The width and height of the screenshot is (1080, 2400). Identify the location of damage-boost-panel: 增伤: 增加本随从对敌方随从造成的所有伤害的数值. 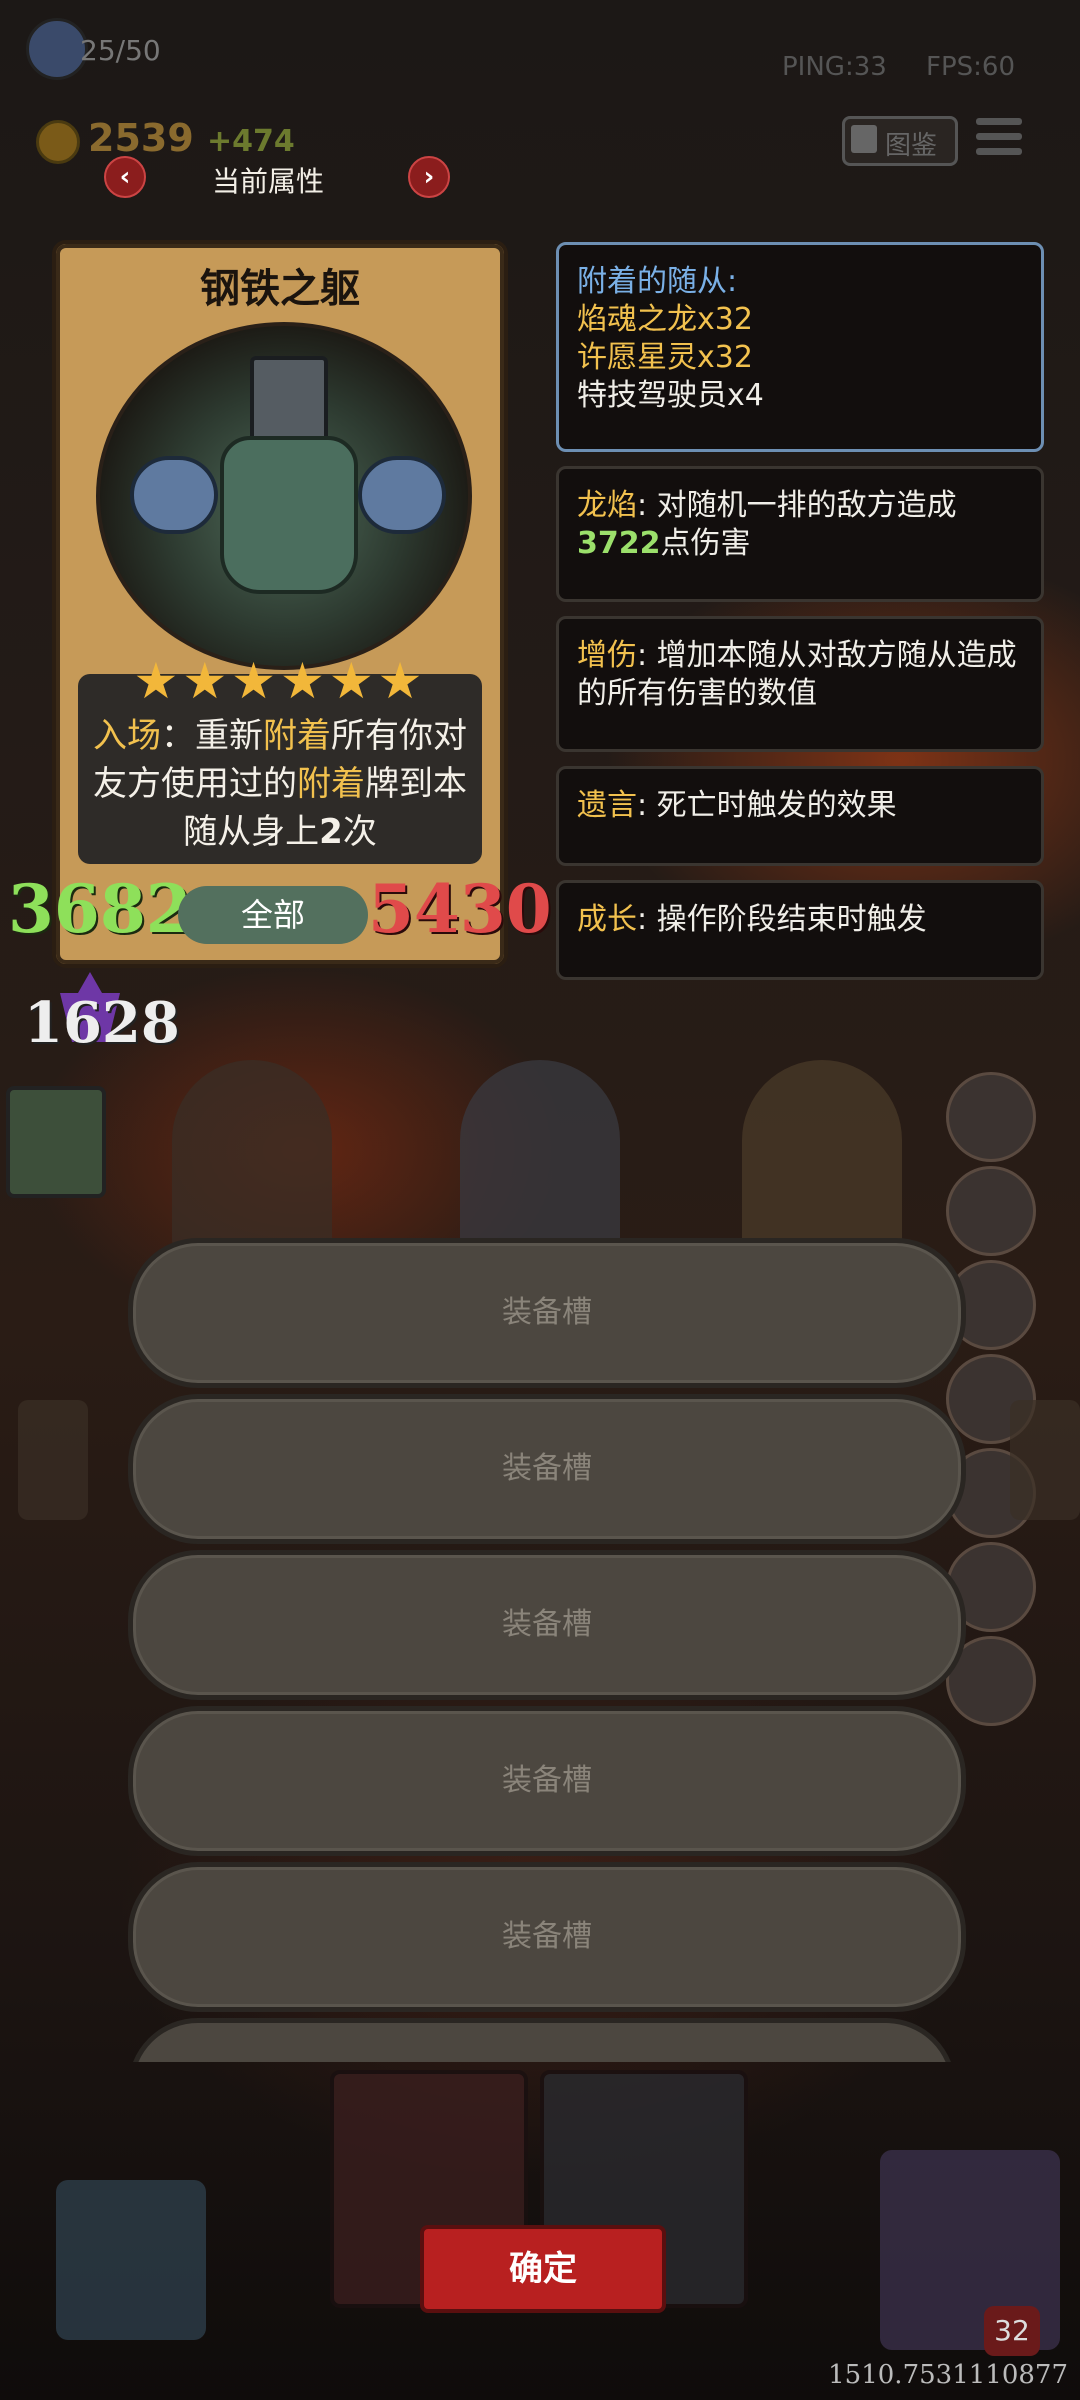
(800, 684).